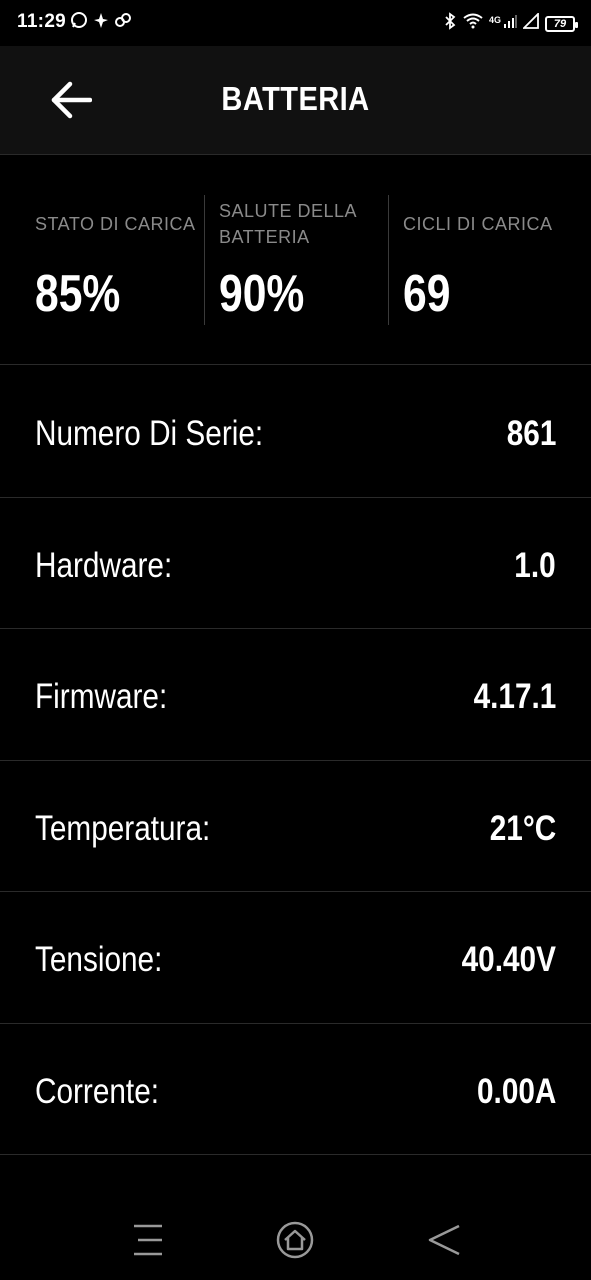 This screenshot has width=591, height=1280. Describe the element at coordinates (427, 294) in the screenshot. I see `stat-value: 69` at that location.